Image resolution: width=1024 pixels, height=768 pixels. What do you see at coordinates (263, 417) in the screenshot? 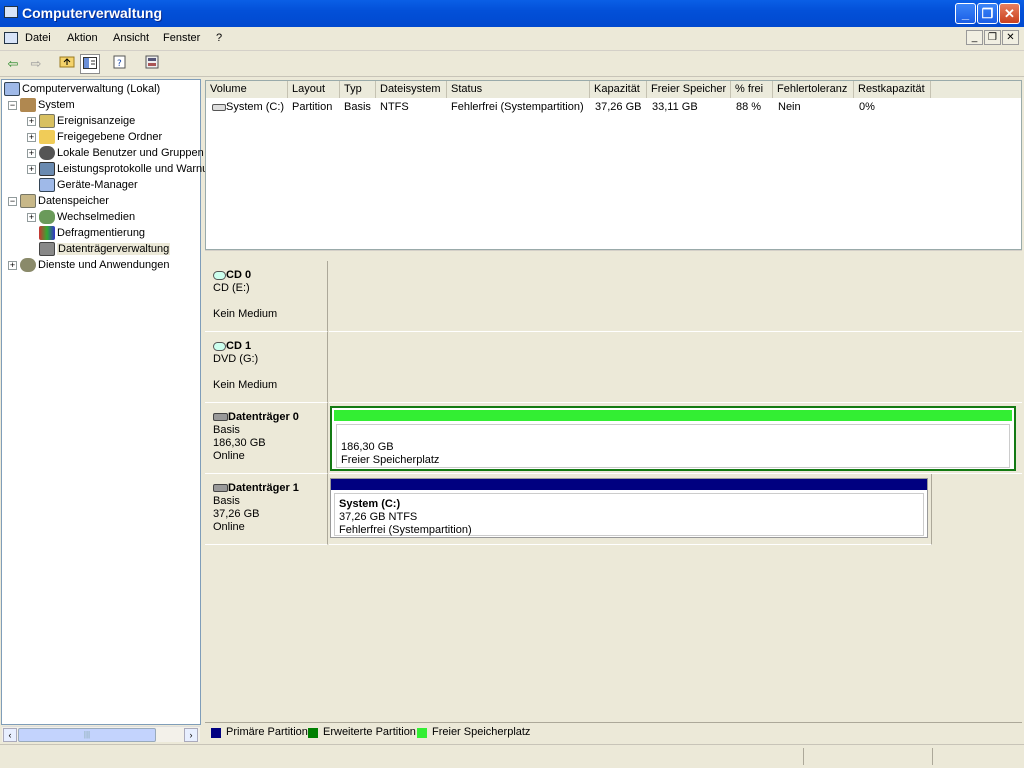
I see `disk0-name: Datenträger 0` at bounding box center [263, 417].